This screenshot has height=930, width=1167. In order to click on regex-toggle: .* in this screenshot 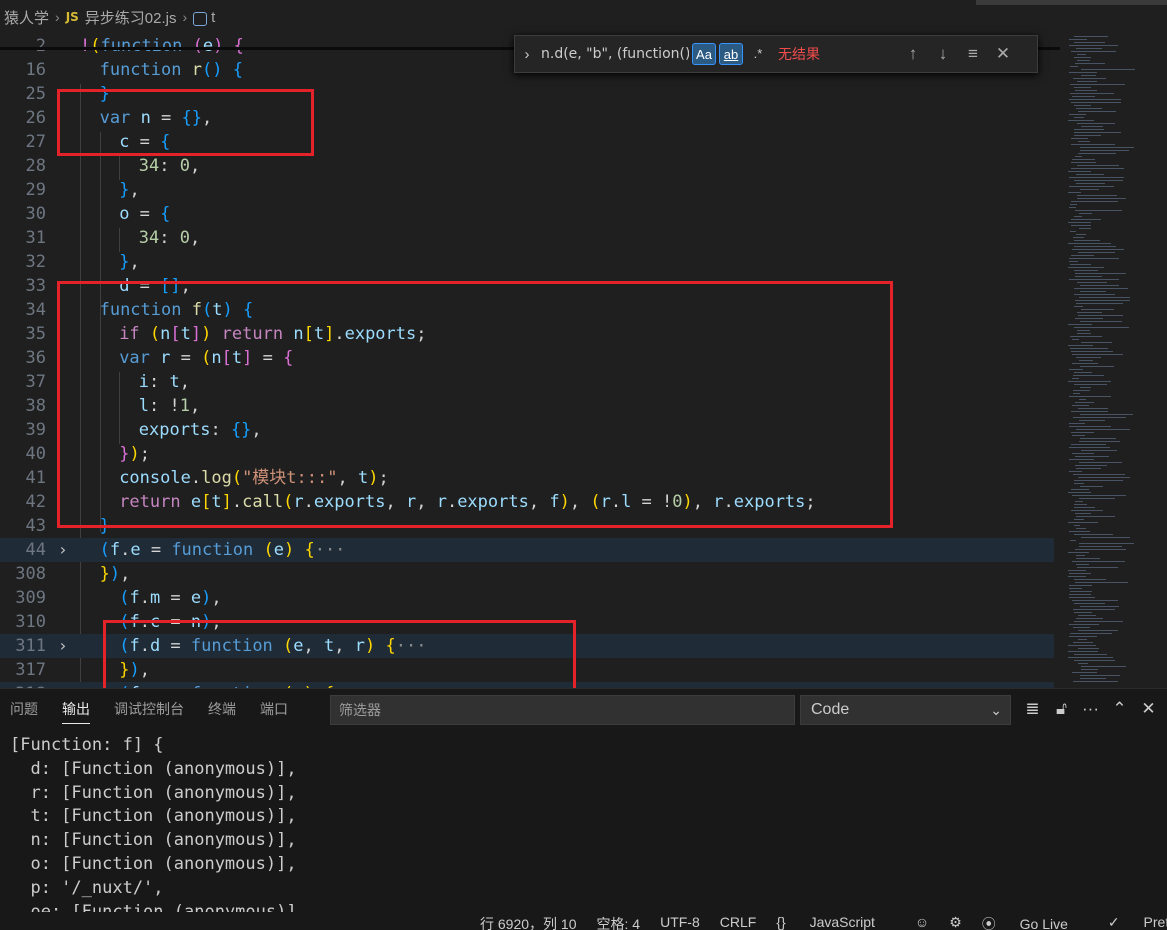, I will do `click(758, 54)`.